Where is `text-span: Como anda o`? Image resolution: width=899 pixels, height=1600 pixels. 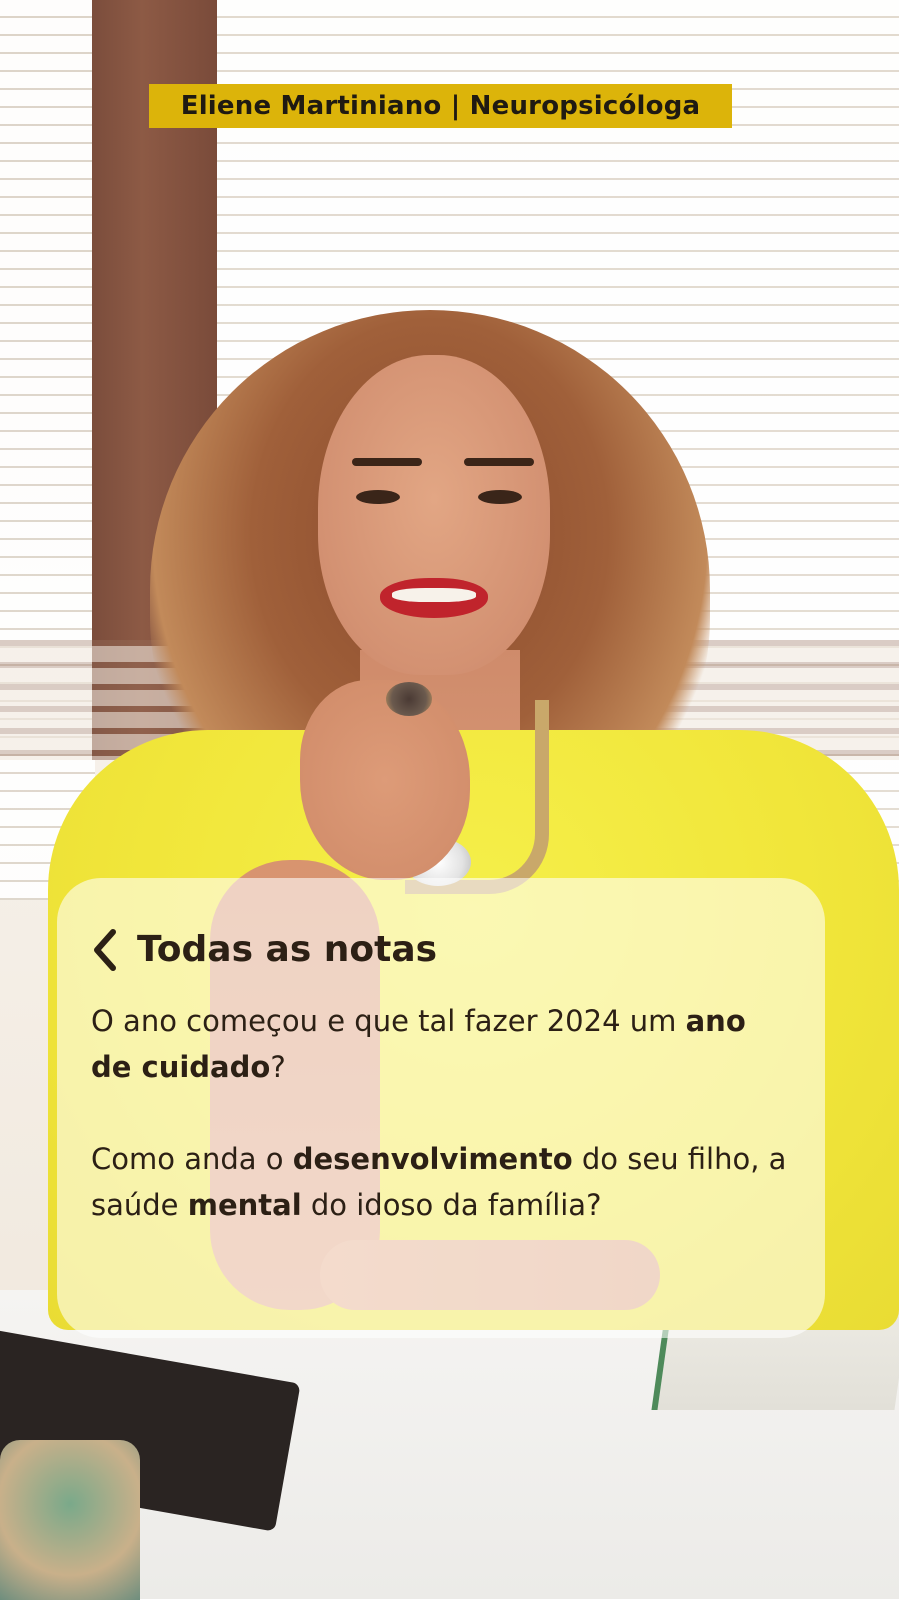
text-span: Como anda o is located at coordinates (192, 1159).